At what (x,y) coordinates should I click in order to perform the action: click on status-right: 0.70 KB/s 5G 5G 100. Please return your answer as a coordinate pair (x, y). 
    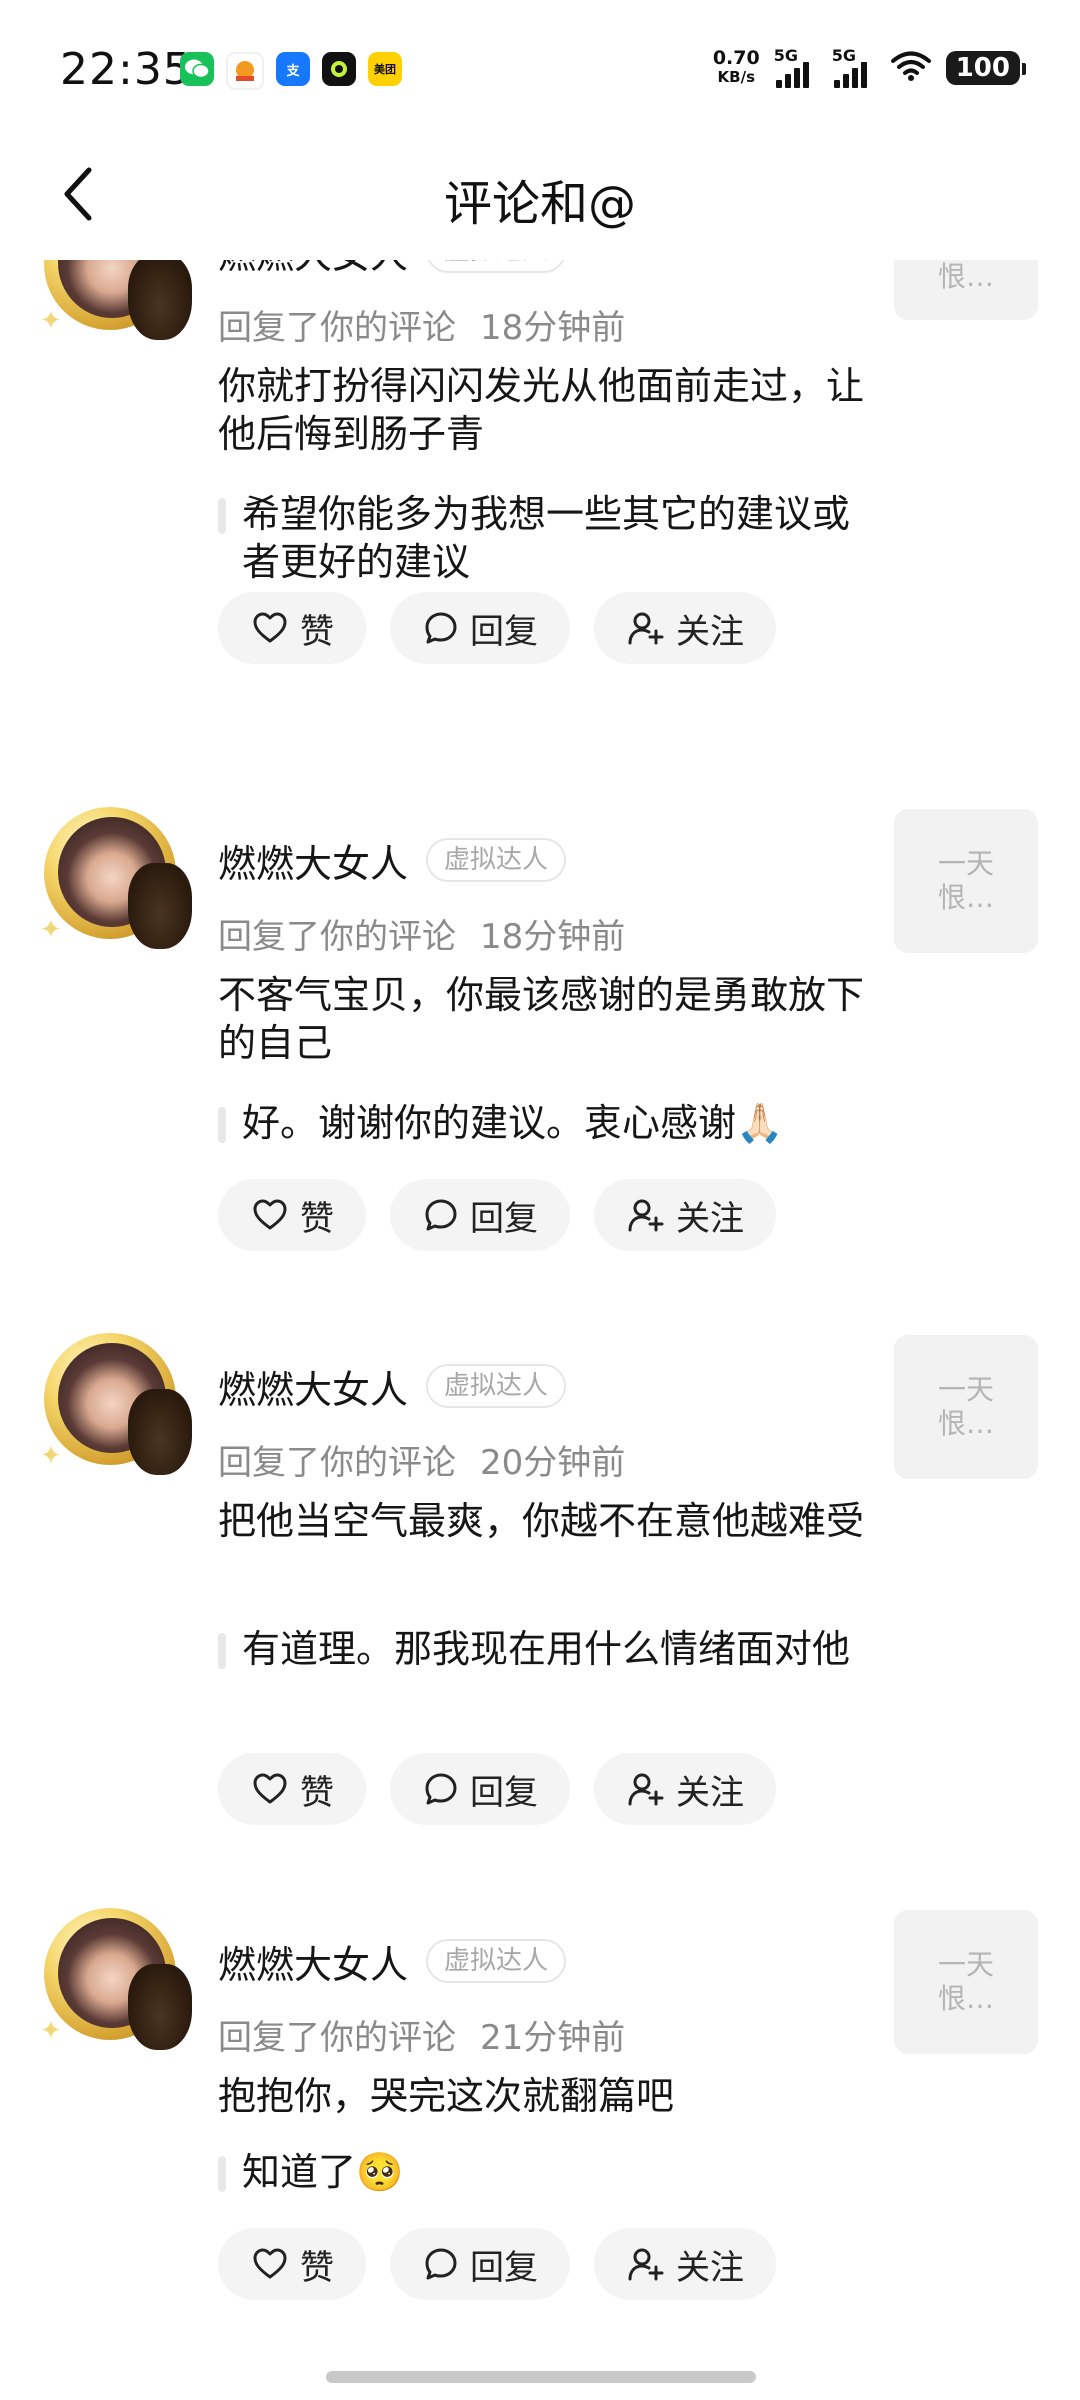
    Looking at the image, I should click on (869, 68).